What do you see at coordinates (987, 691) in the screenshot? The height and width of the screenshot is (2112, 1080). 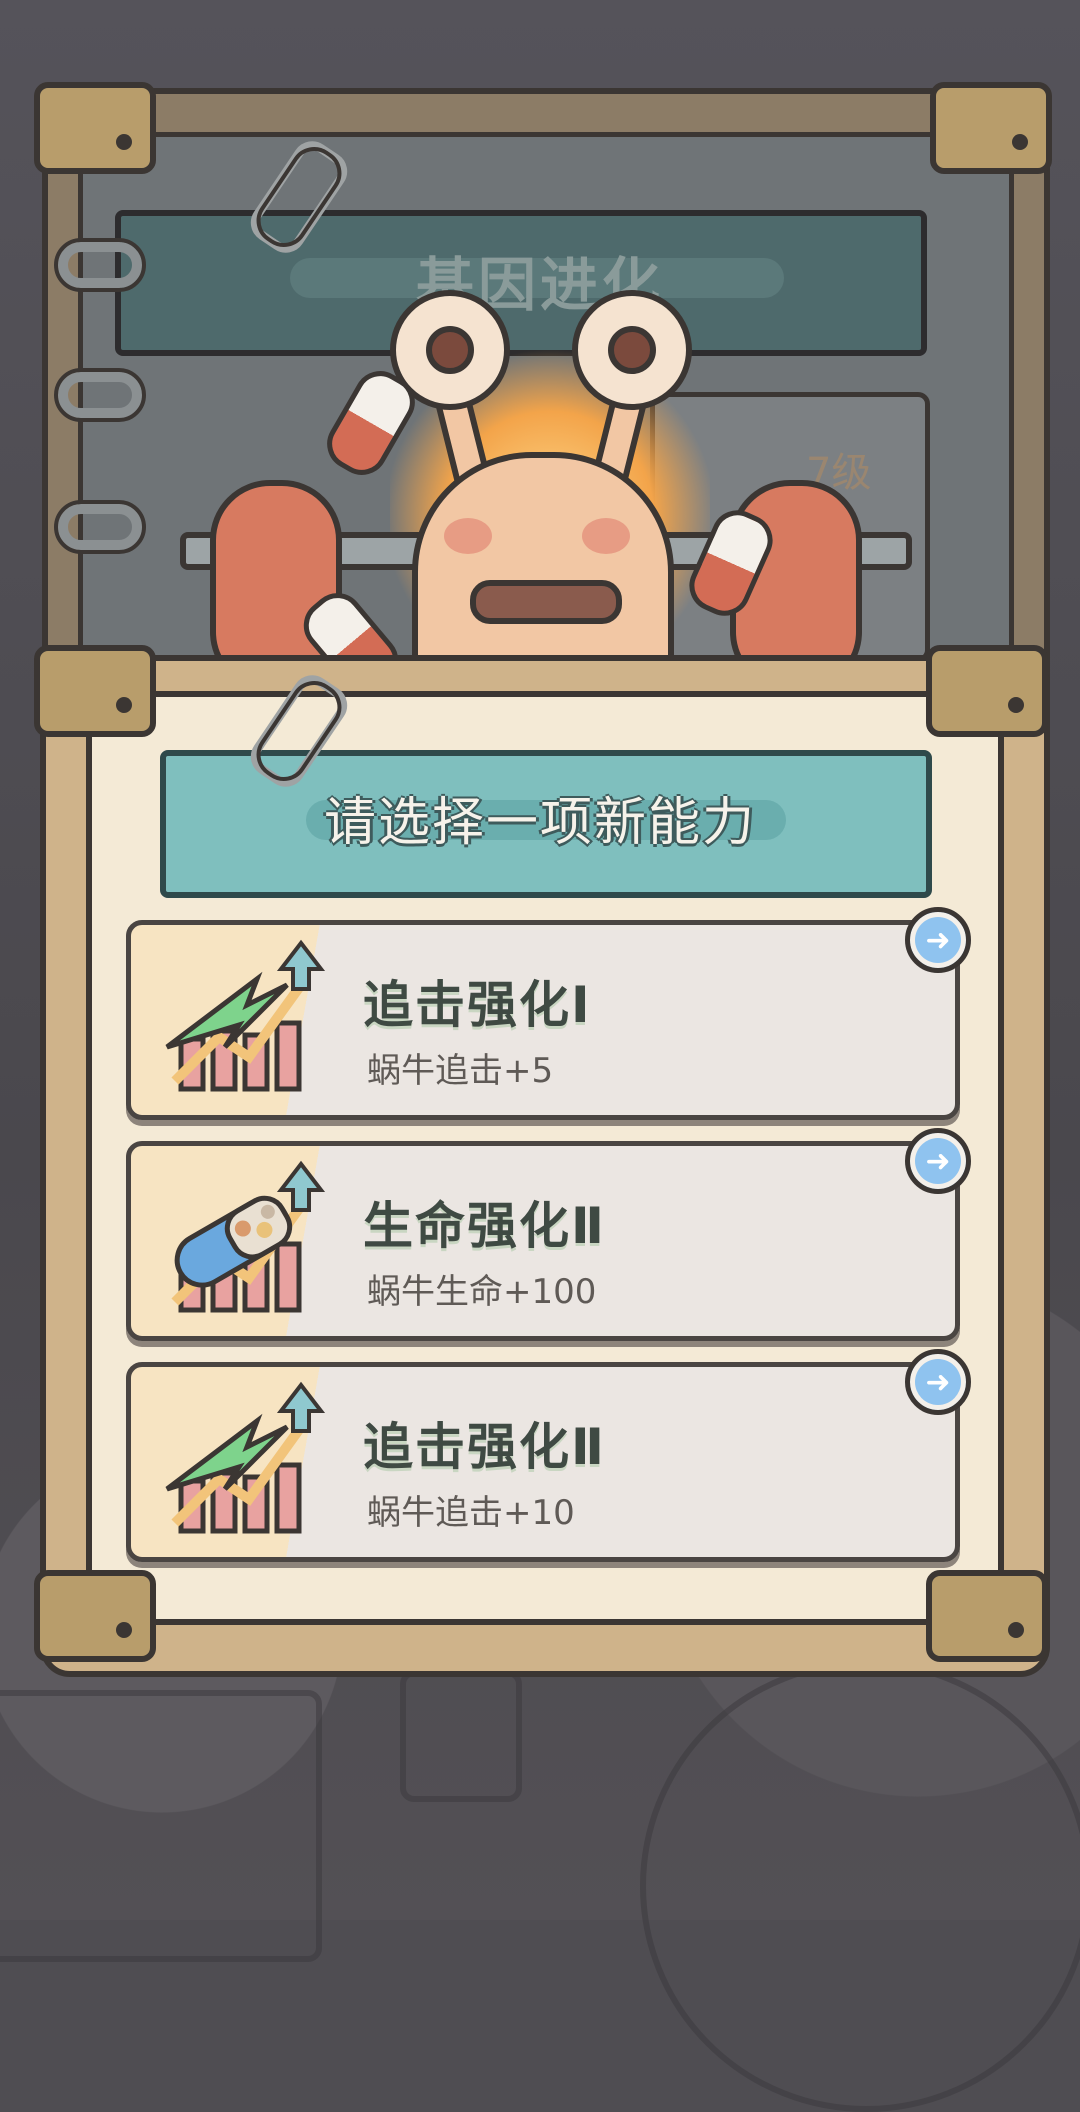 I see `corner-bracket-mid-right` at bounding box center [987, 691].